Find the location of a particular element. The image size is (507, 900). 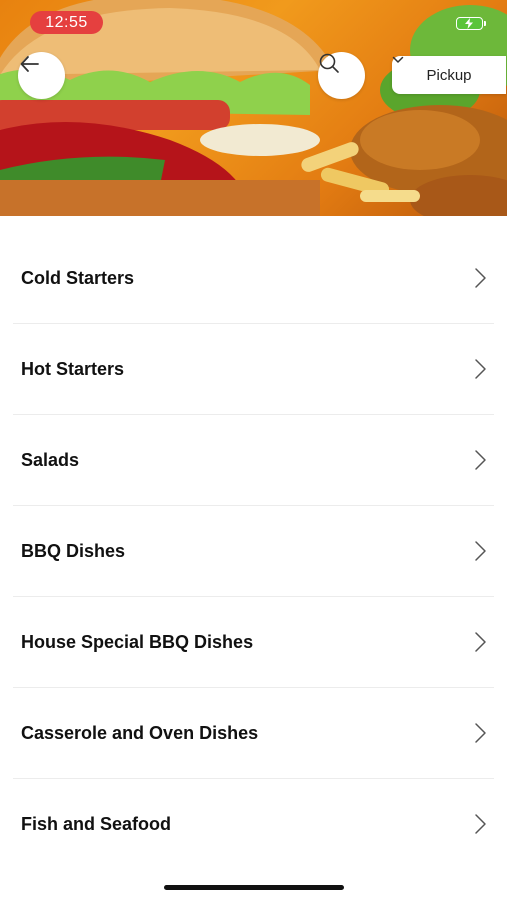

category-label: Casserole and Oven Dishes is located at coordinates (140, 733).